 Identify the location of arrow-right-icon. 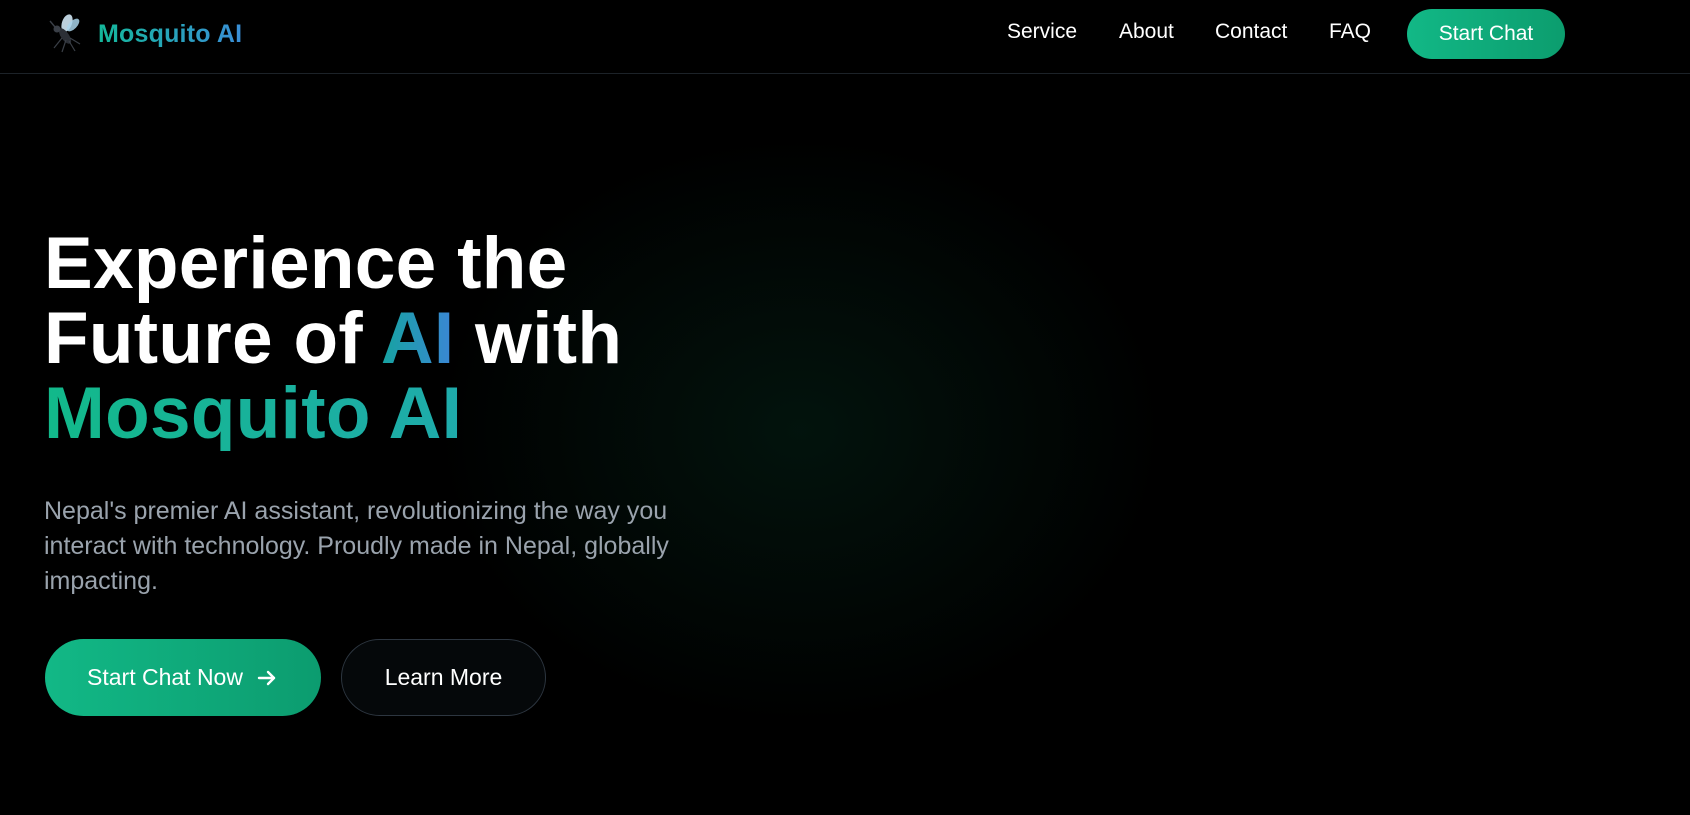
(267, 678).